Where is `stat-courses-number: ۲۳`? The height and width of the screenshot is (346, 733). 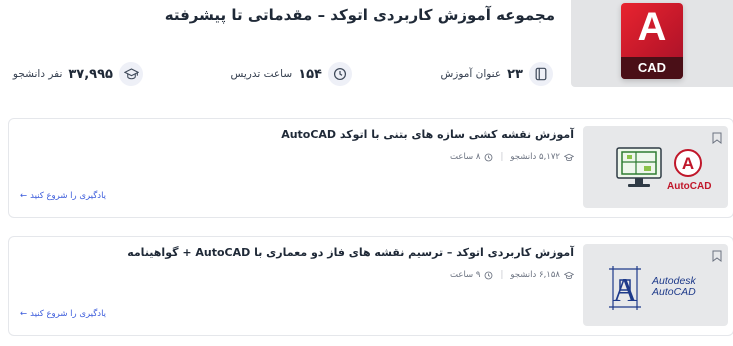
stat-courses-number: ۲۳ is located at coordinates (515, 74).